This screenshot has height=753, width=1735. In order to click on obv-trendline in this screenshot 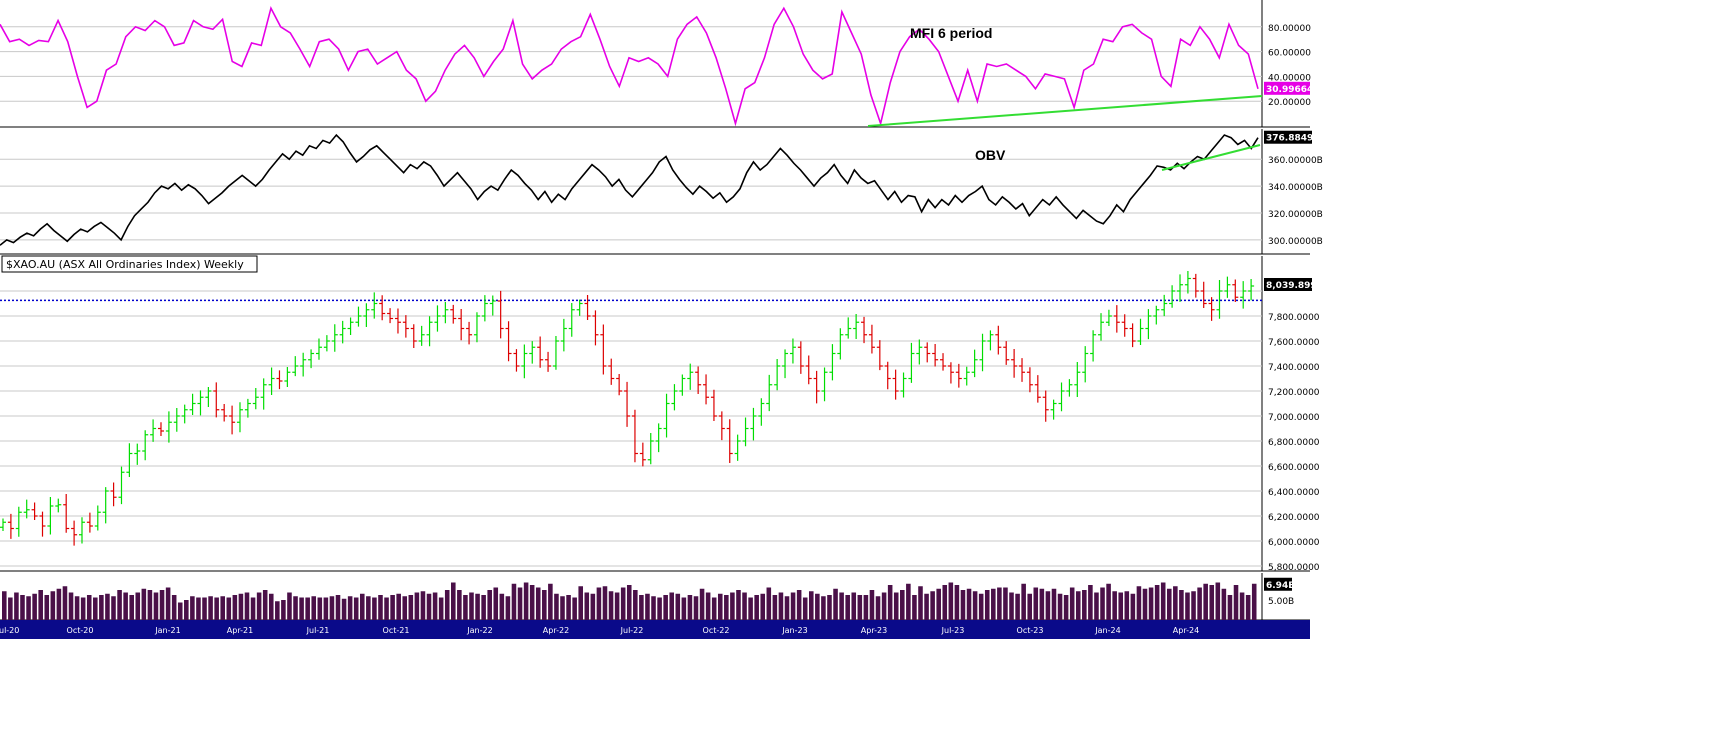, I will do `click(1211, 157)`.